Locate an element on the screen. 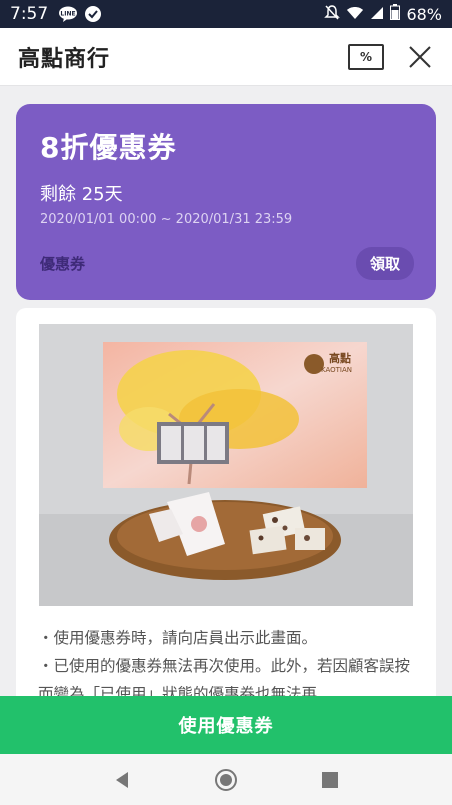 This screenshot has width=452, height=805. close-button is located at coordinates (420, 57).